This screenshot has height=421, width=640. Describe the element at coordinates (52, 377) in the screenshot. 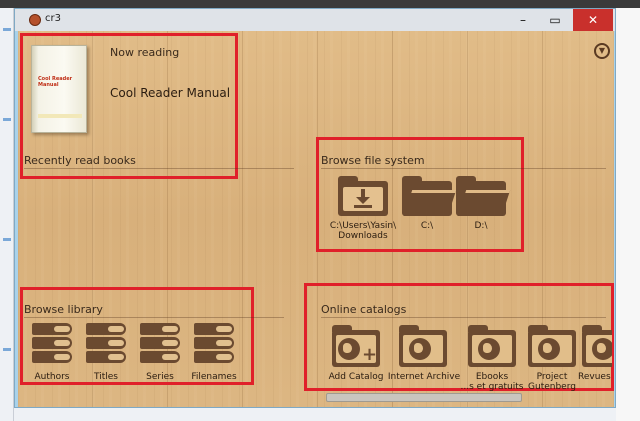

I see `library-item-label: Authors` at that location.